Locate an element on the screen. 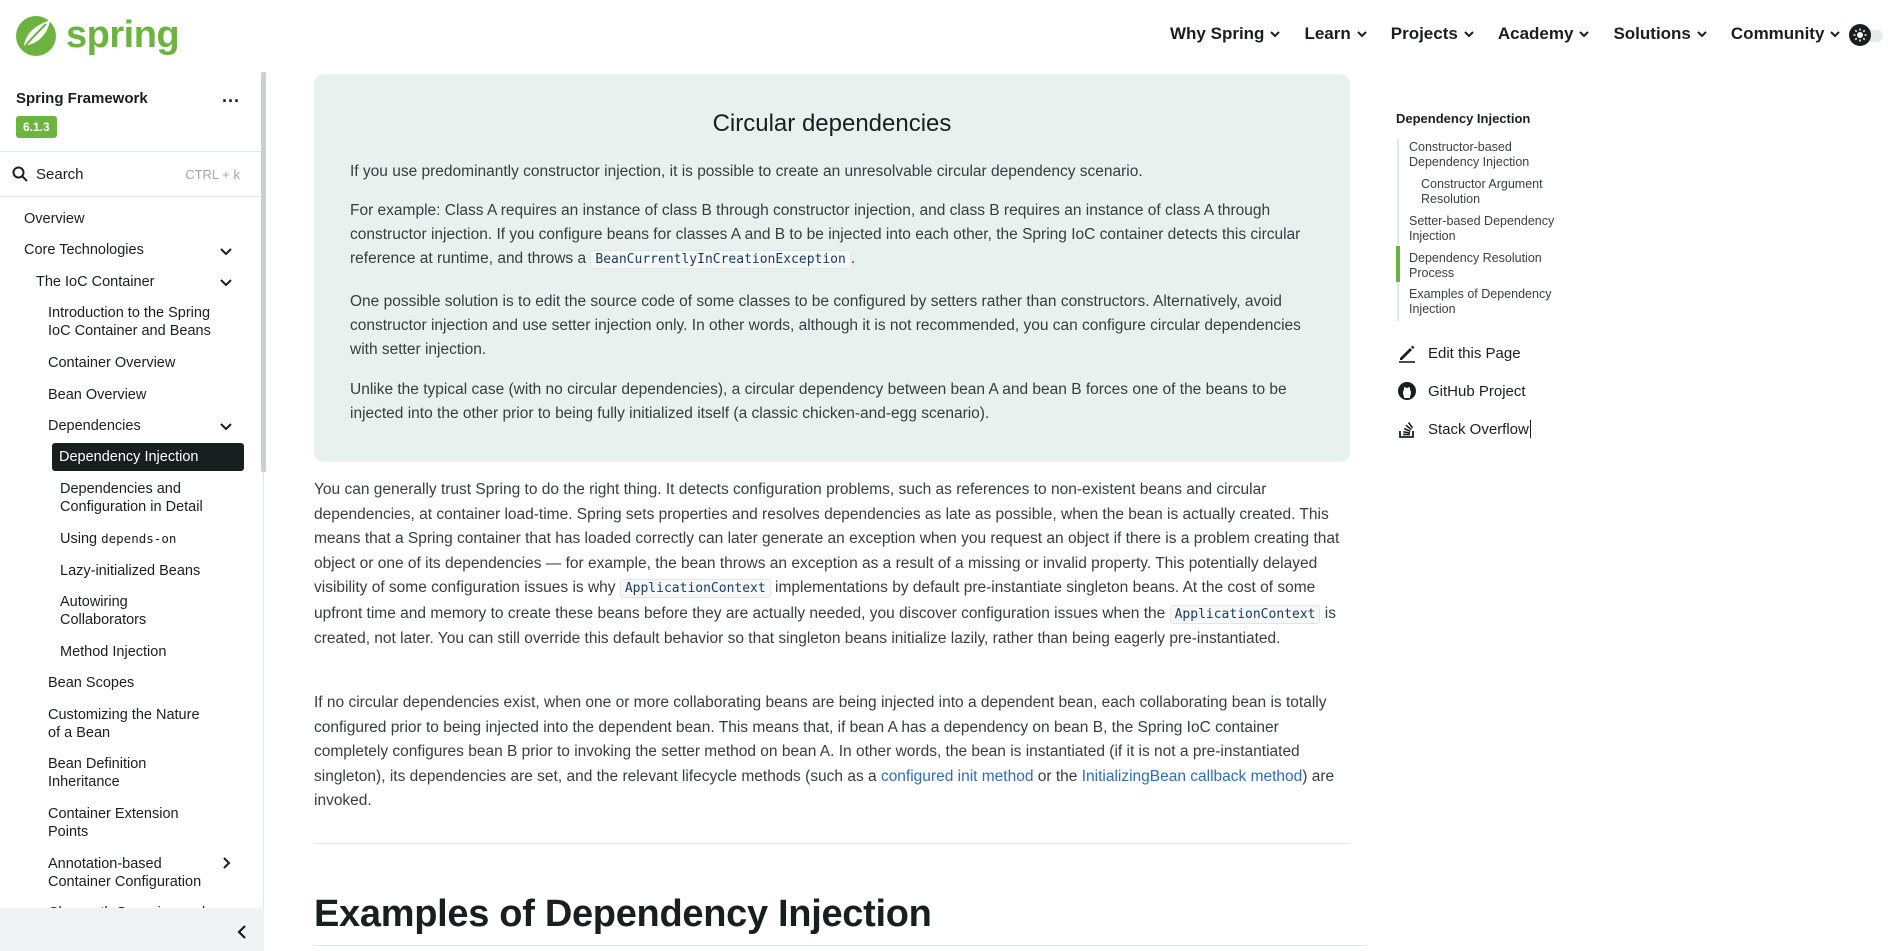 This screenshot has height=951, width=1903. stack-overflow-link: Stack Overflow is located at coordinates (1463, 429).